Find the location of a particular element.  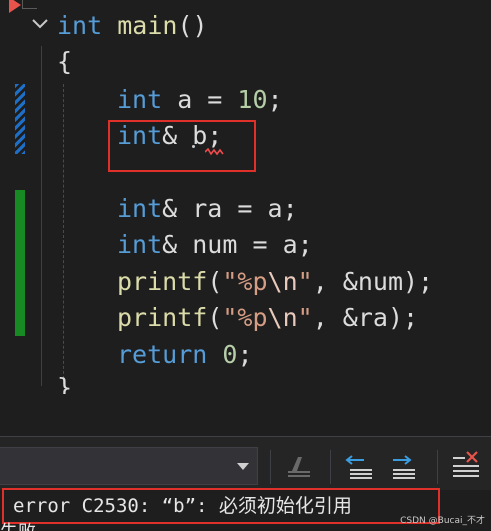

clear-all-icon is located at coordinates (466, 466).